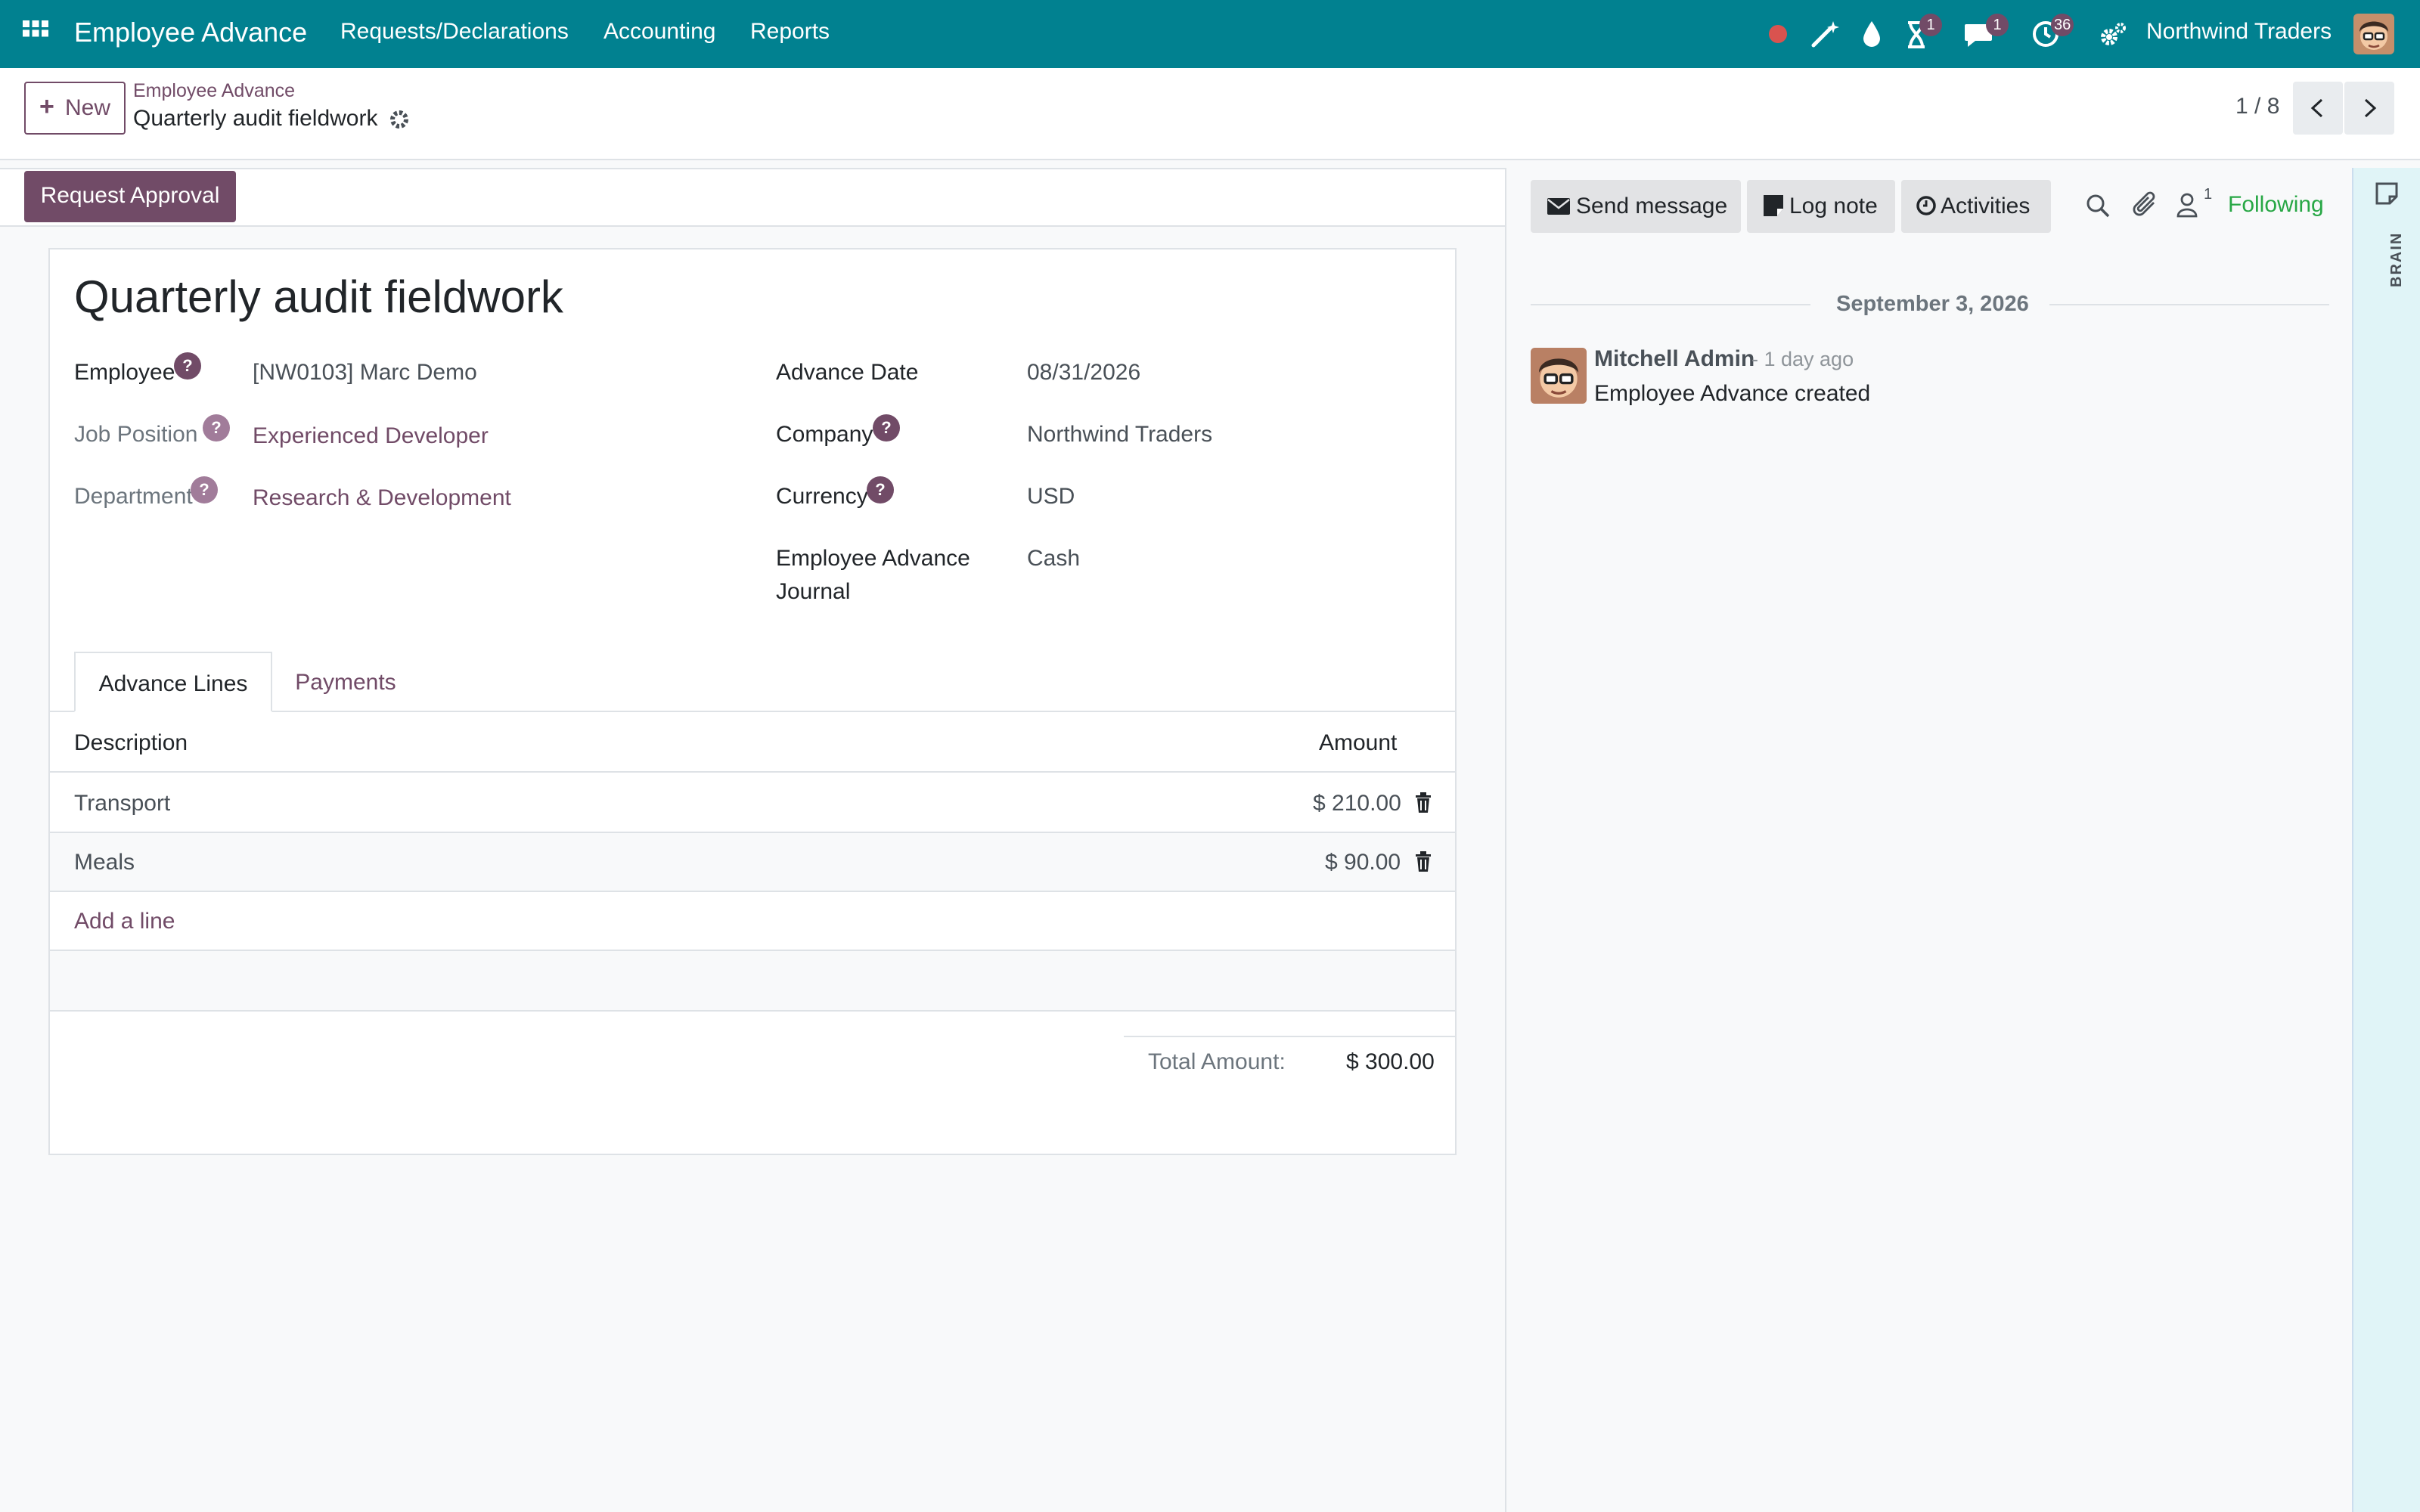 The width and height of the screenshot is (2420, 1512). What do you see at coordinates (1051, 497) in the screenshot?
I see `currency-value: USD` at bounding box center [1051, 497].